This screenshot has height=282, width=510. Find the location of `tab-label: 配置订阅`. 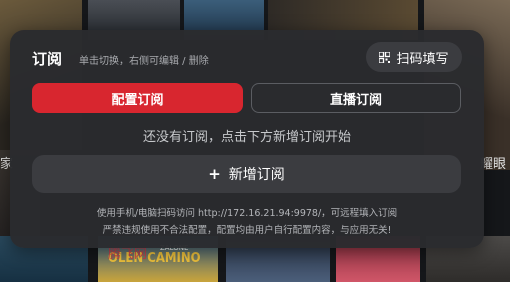

tab-label: 配置订阅 is located at coordinates (137, 100).